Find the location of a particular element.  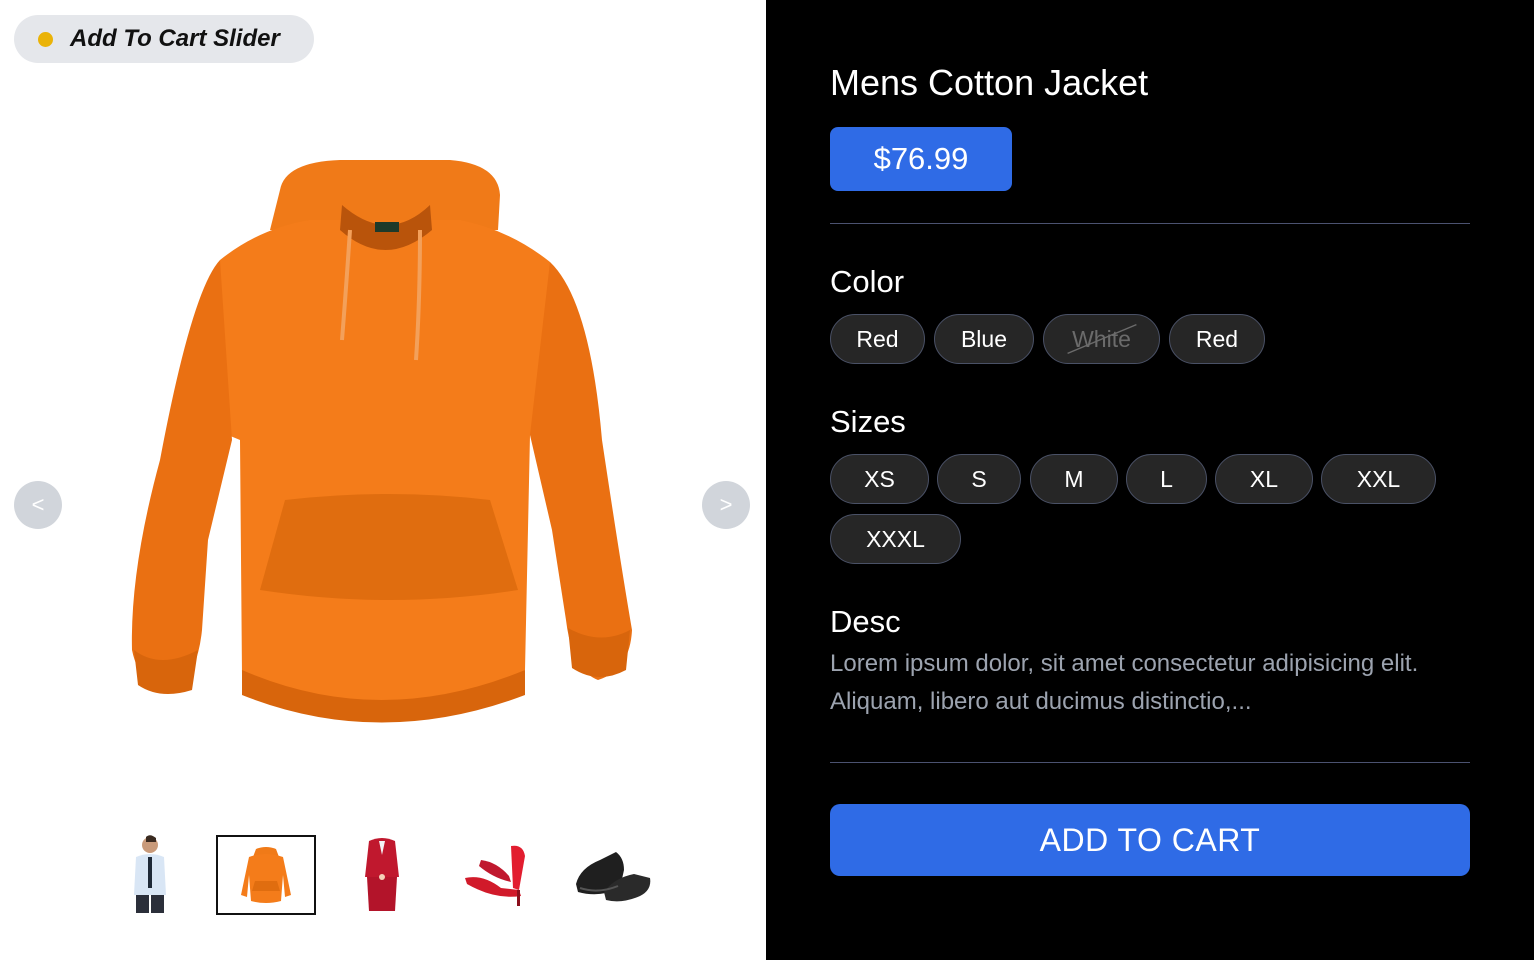

red-heels-thumbnail is located at coordinates (496, 873).